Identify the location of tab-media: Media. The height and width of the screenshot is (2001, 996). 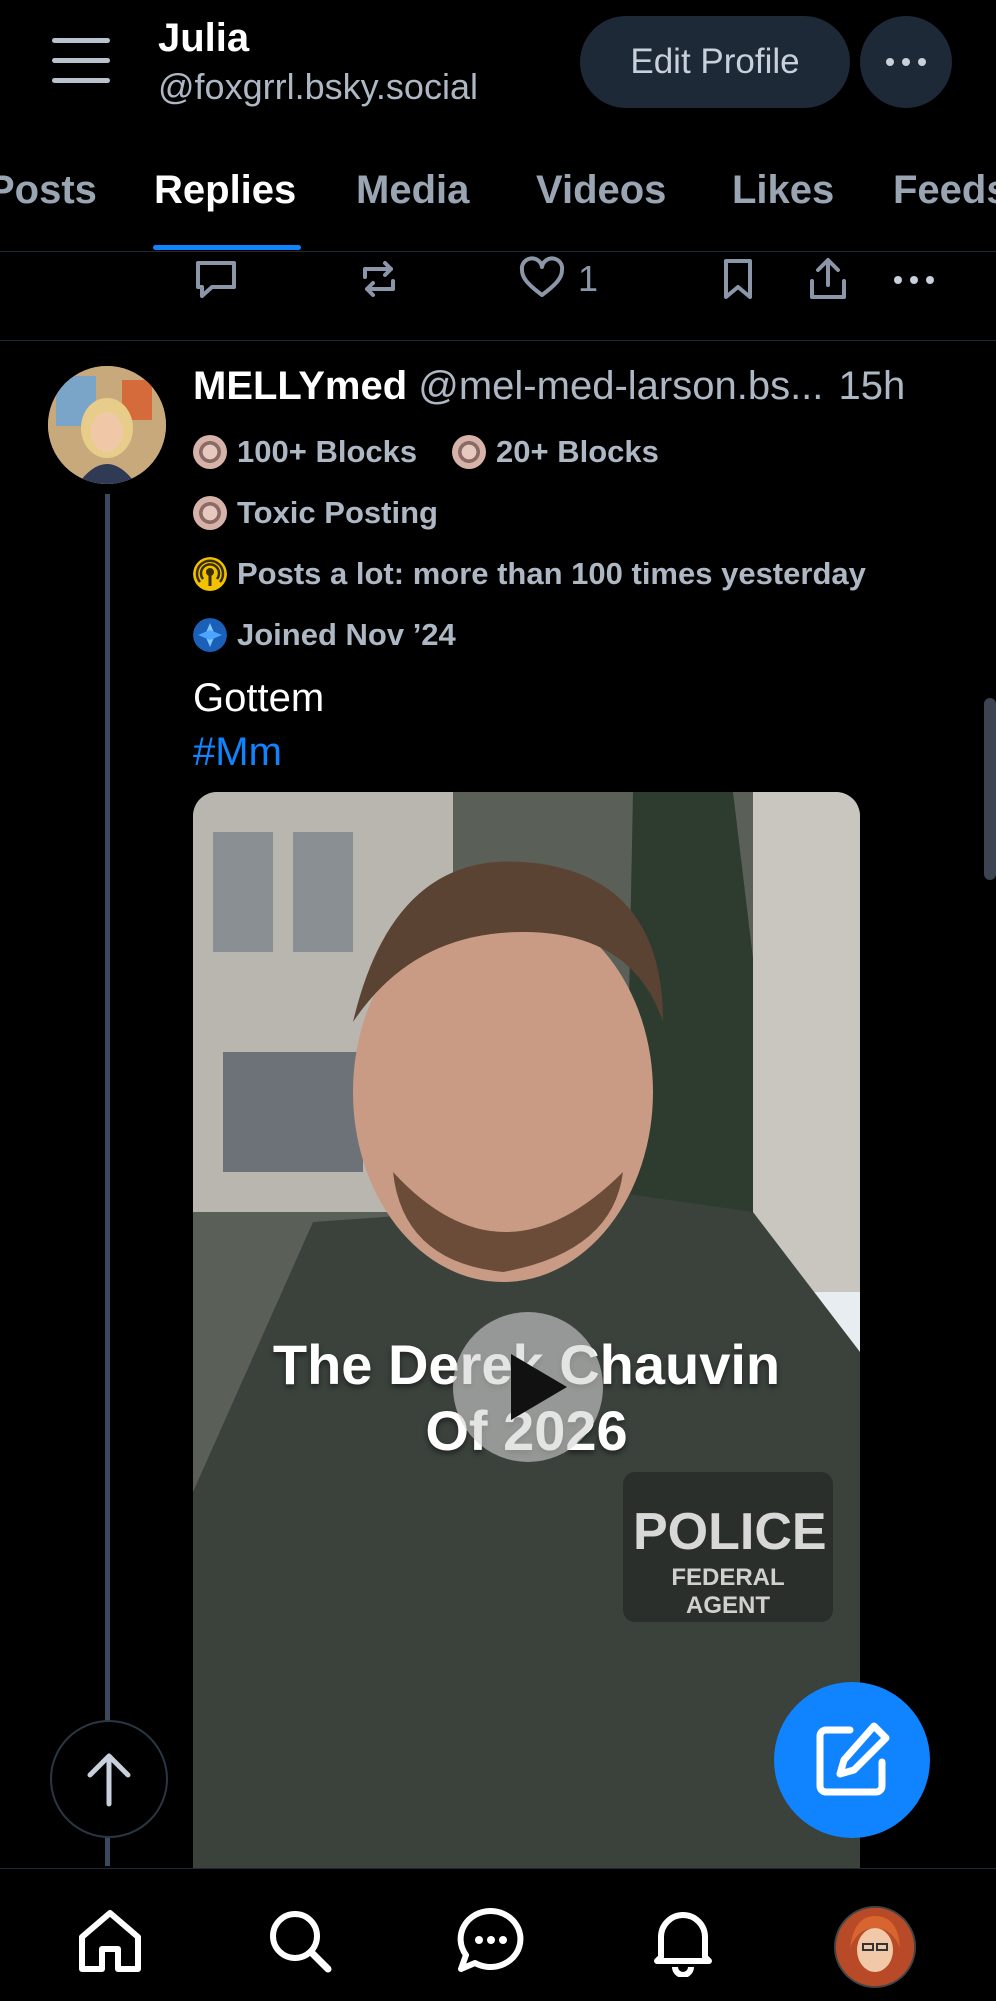
(412, 190).